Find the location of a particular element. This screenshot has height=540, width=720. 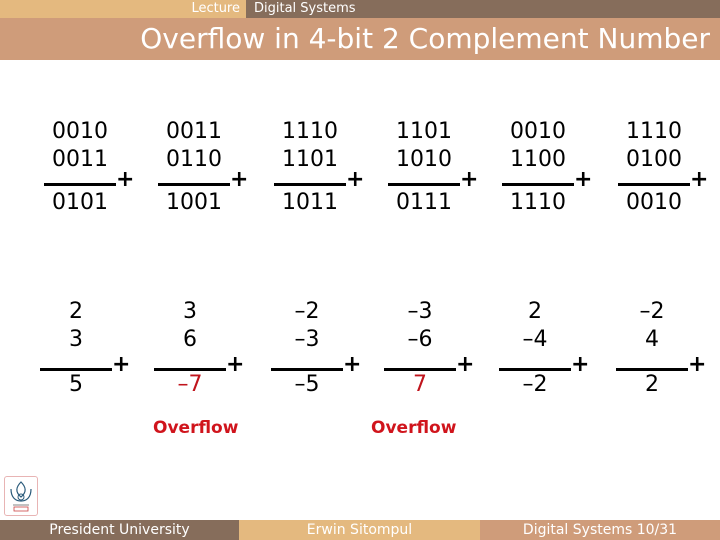

operand-b: 1010 is located at coordinates (424, 159).